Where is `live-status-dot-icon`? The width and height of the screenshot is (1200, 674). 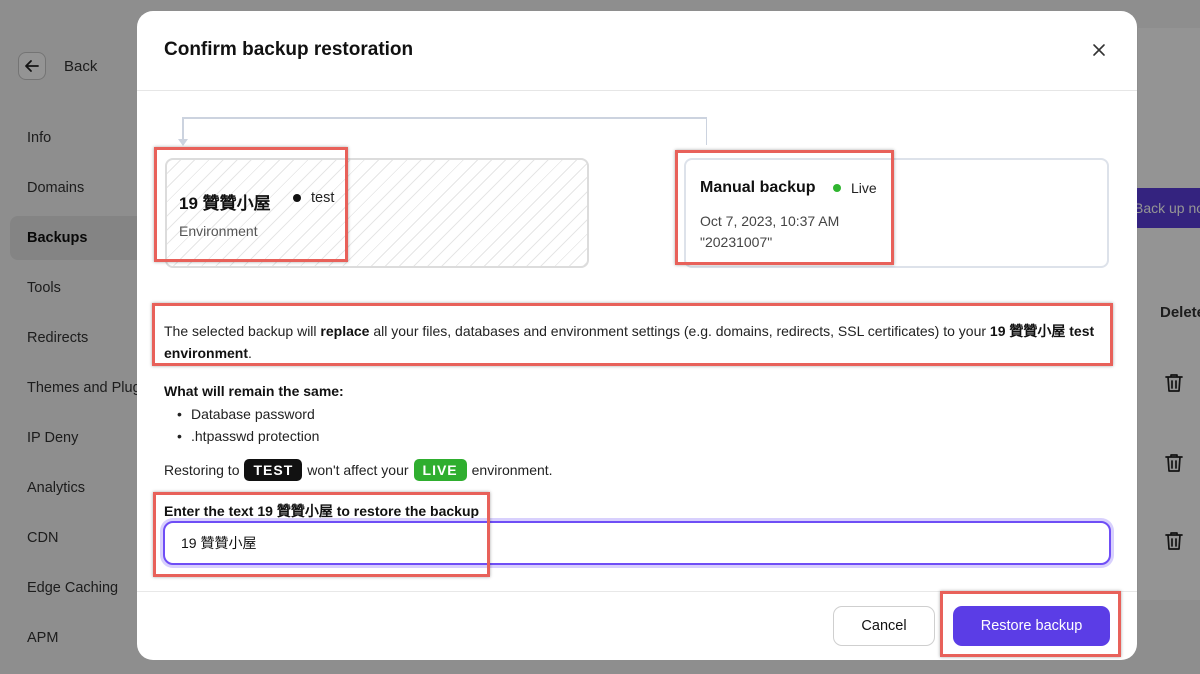 live-status-dot-icon is located at coordinates (837, 188).